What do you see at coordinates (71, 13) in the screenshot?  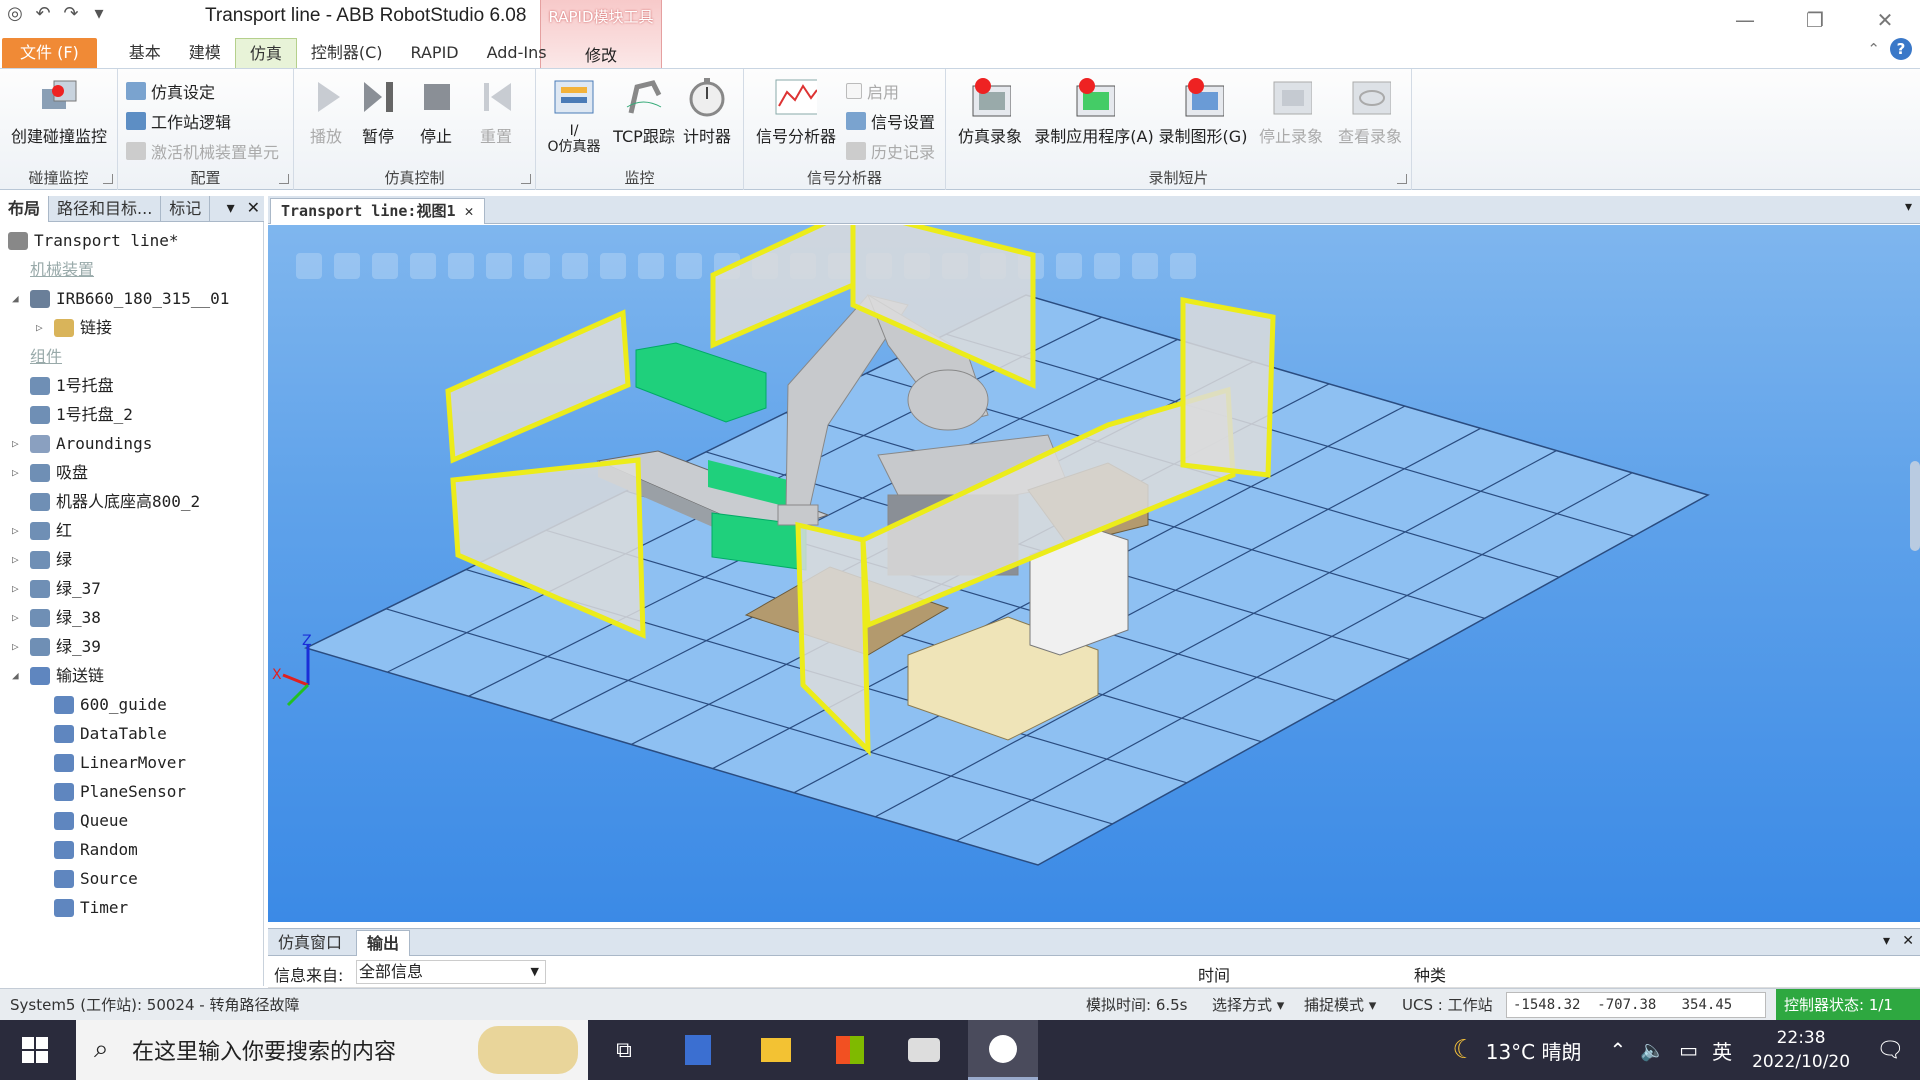 I see `redo-icon: ↷` at bounding box center [71, 13].